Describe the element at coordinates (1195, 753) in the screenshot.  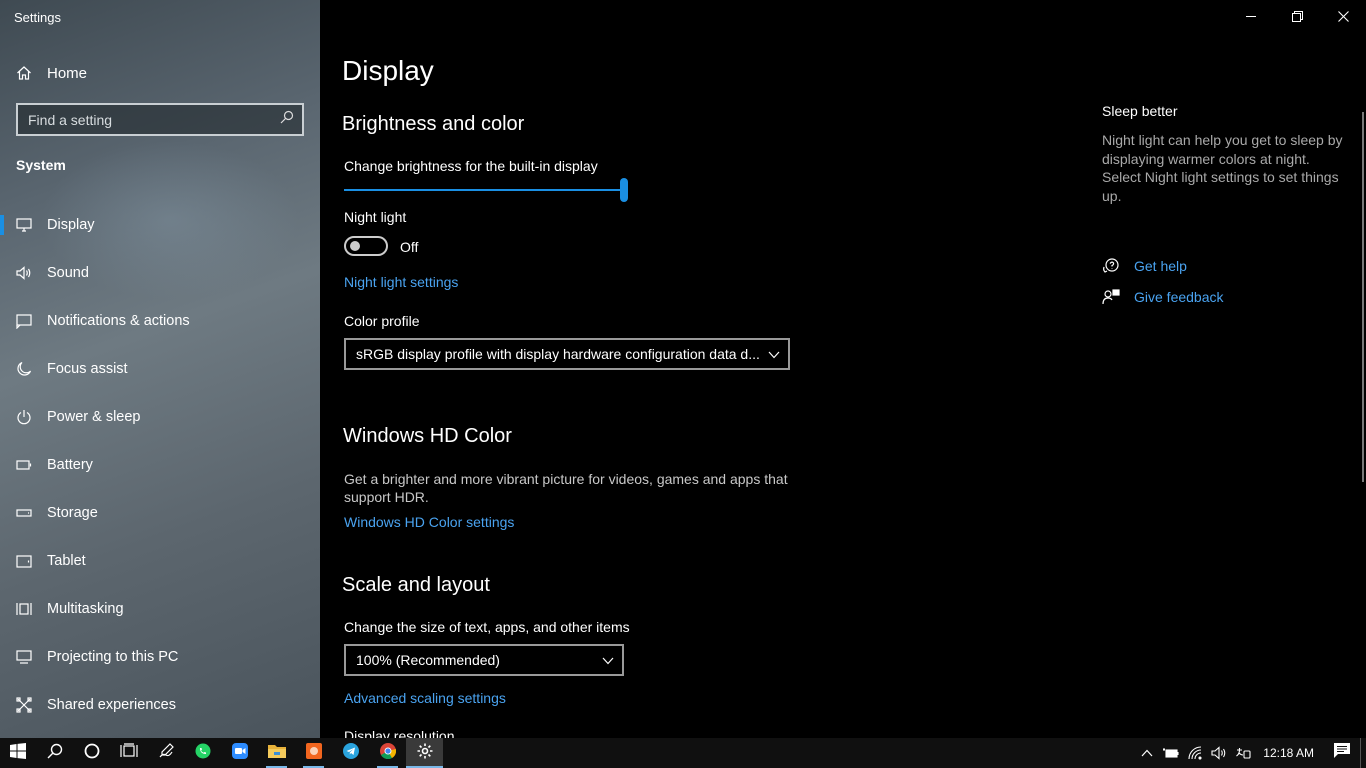
I see `wifi-icon` at that location.